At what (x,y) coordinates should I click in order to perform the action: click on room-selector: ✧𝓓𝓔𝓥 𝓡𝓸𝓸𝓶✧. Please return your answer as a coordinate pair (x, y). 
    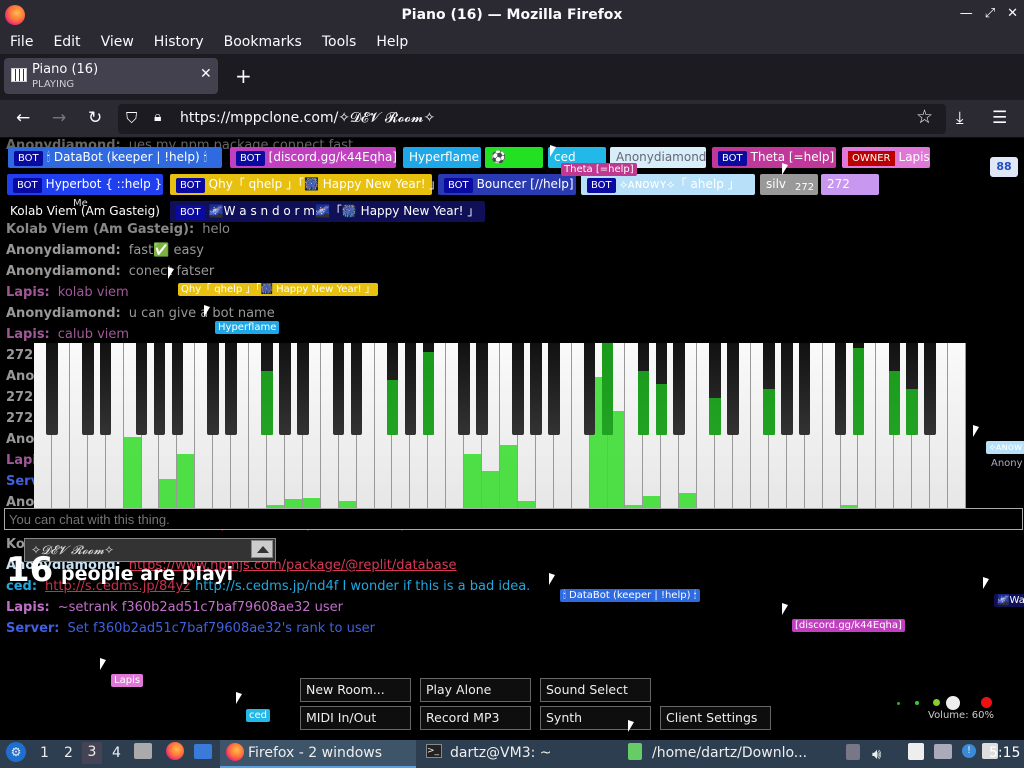
    Looking at the image, I should click on (150, 550).